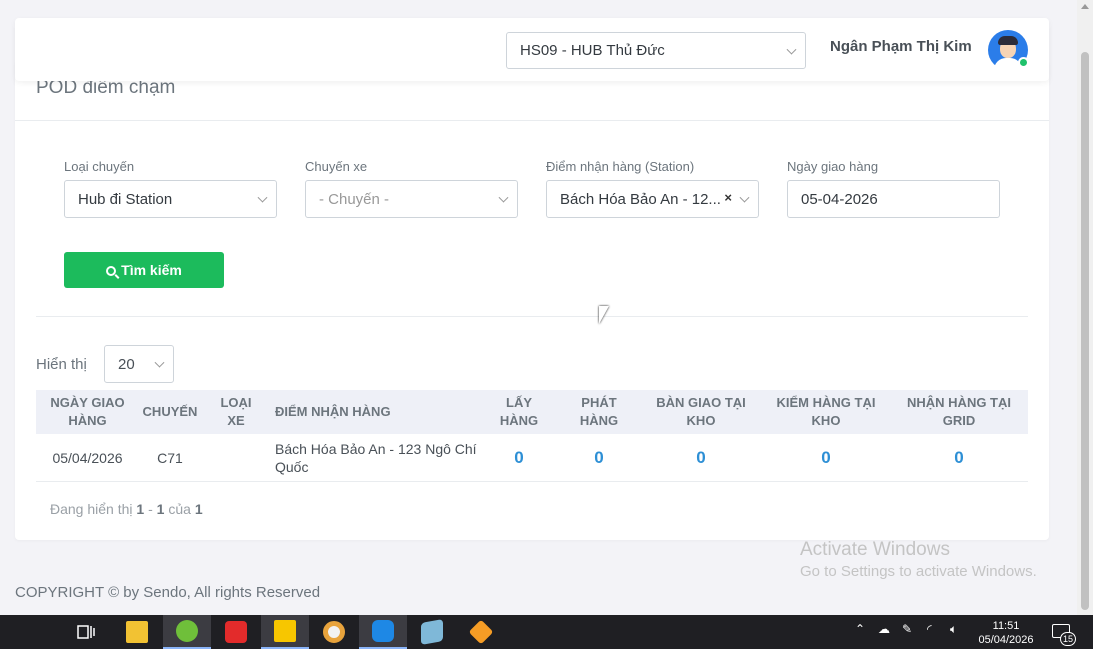 The width and height of the screenshot is (1093, 649). What do you see at coordinates (140, 509) in the screenshot?
I see `pagination-from: 1` at bounding box center [140, 509].